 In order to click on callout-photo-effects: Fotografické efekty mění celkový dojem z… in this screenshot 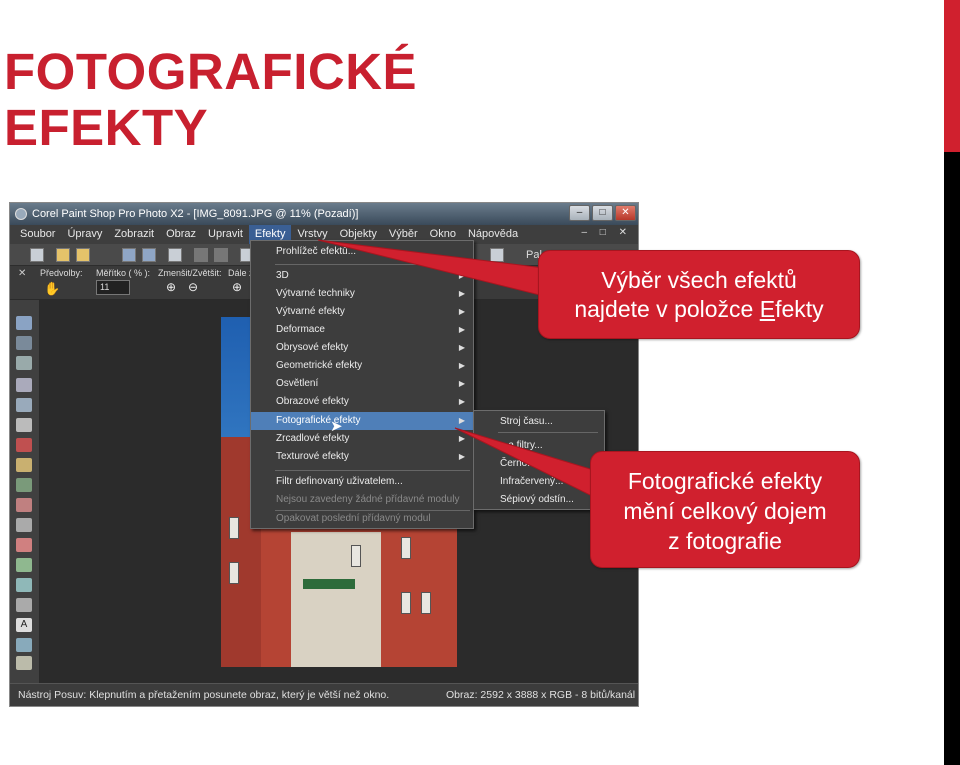, I will do `click(725, 509)`.